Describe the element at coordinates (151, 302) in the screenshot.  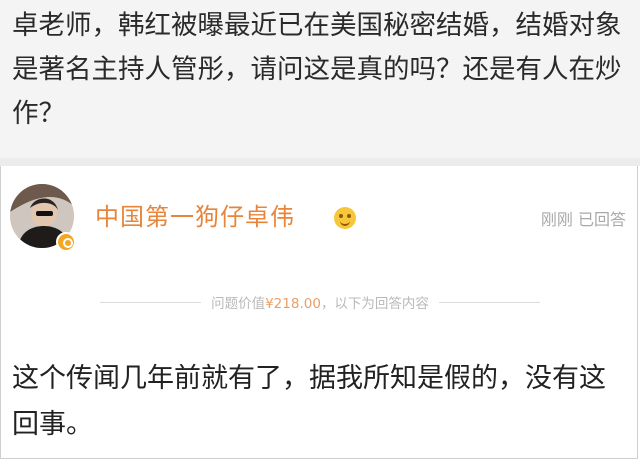
I see `divider-line-left` at that location.